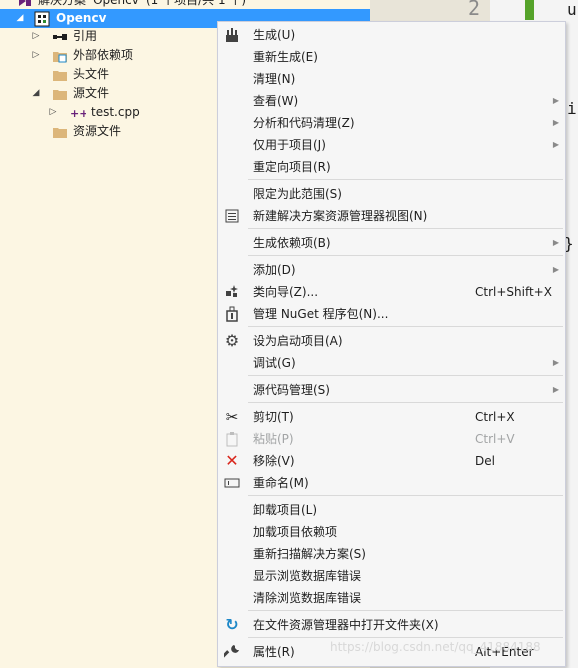  Describe the element at coordinates (292, 167) in the screenshot. I see `menu-item-label: 重定向项目(R)` at that location.